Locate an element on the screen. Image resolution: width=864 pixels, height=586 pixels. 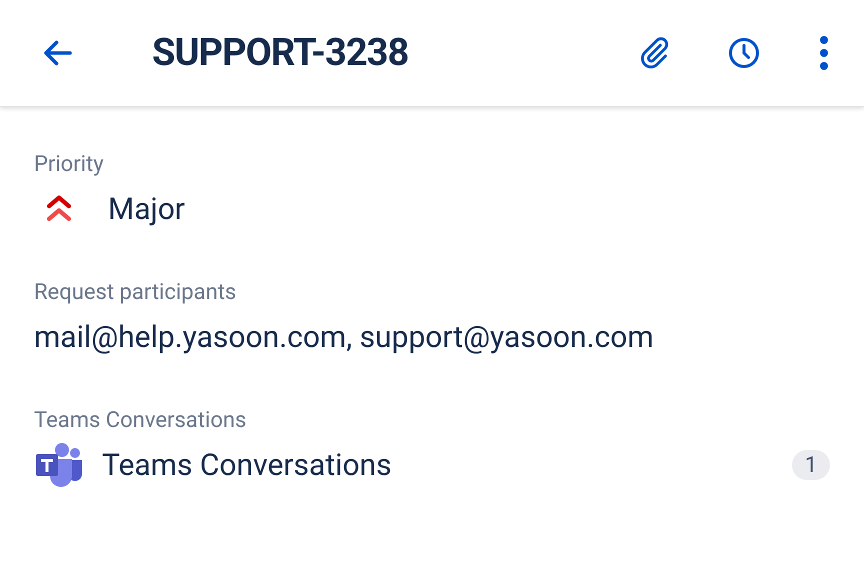
field-label: Priority is located at coordinates (69, 165).